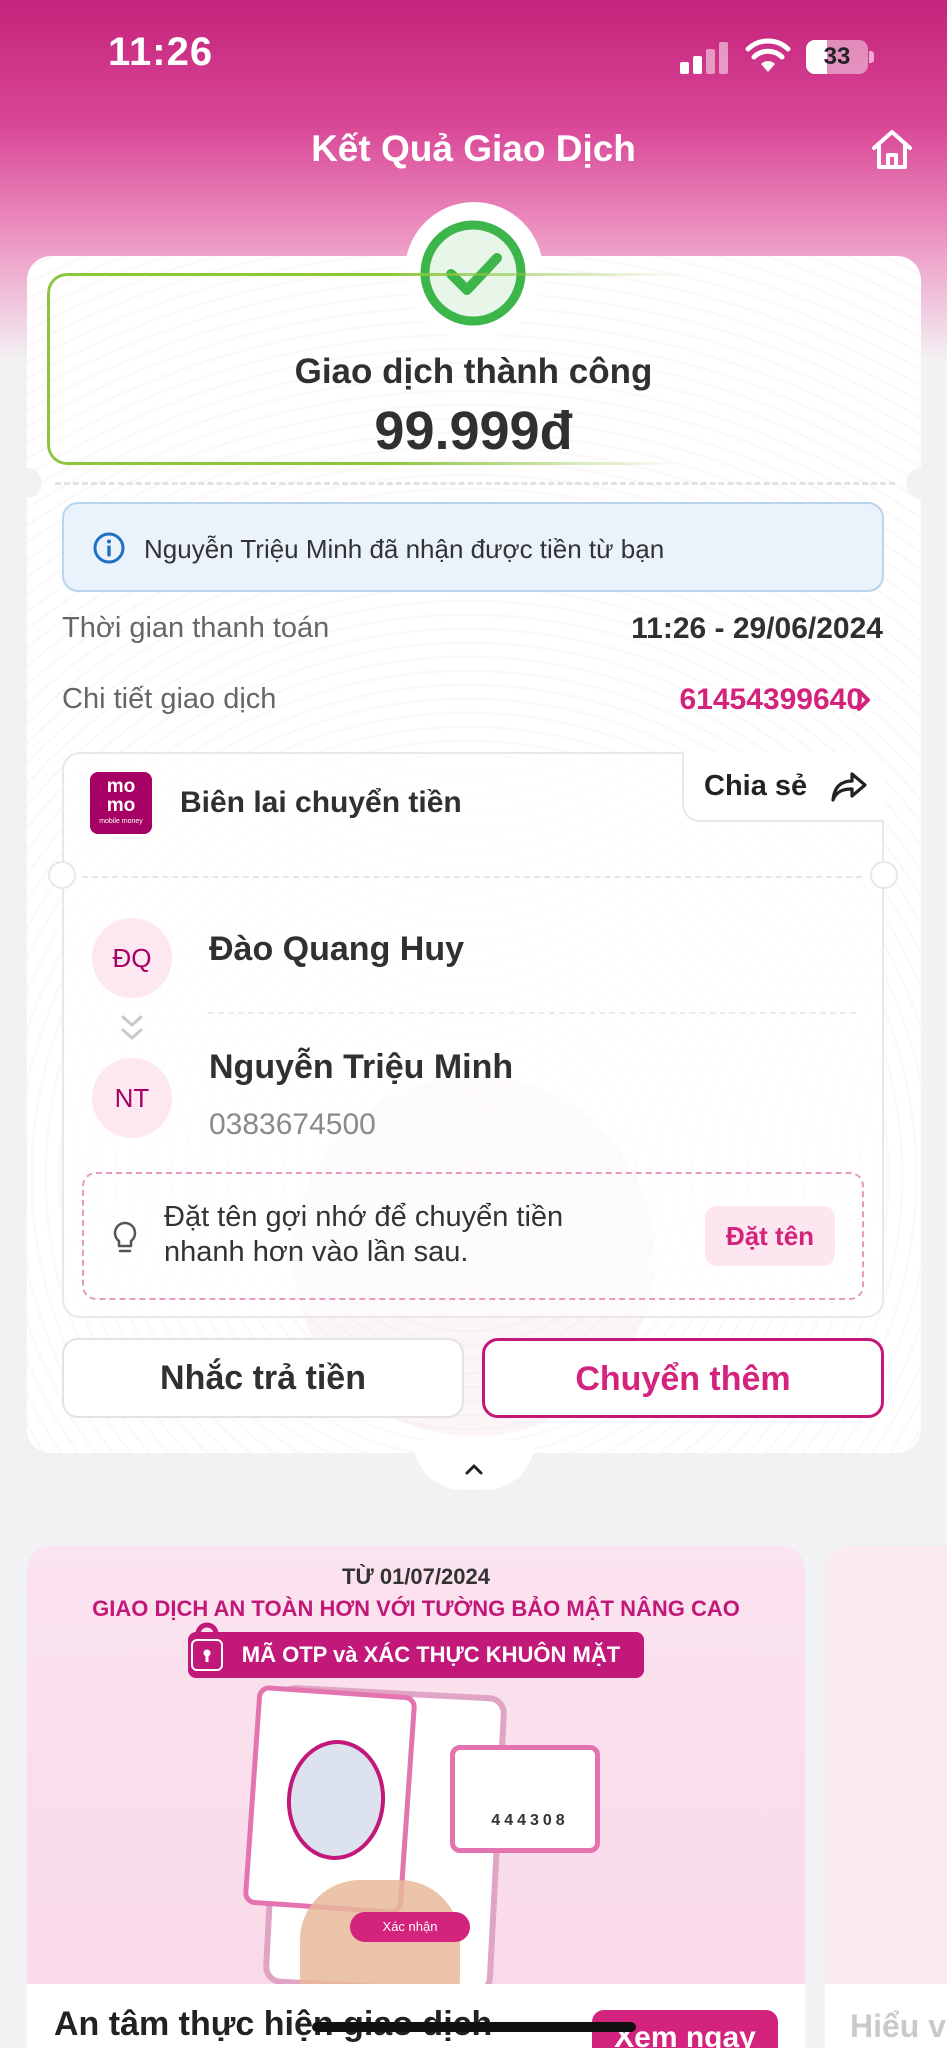 The image size is (947, 2048). I want to click on share-label: Chia sẻ, so click(756, 786).